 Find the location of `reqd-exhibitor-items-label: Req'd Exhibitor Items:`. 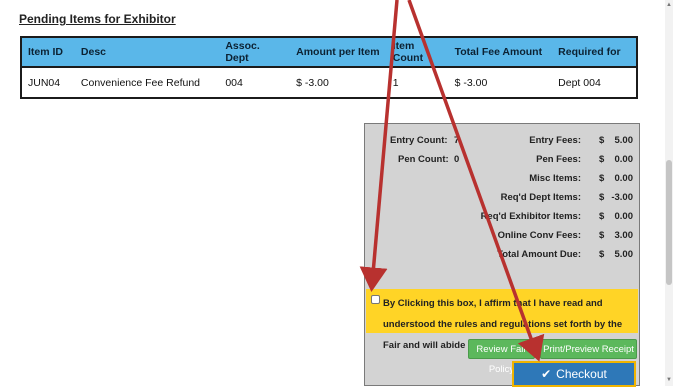

reqd-exhibitor-items-label: Req'd Exhibitor Items: is located at coordinates (530, 216).